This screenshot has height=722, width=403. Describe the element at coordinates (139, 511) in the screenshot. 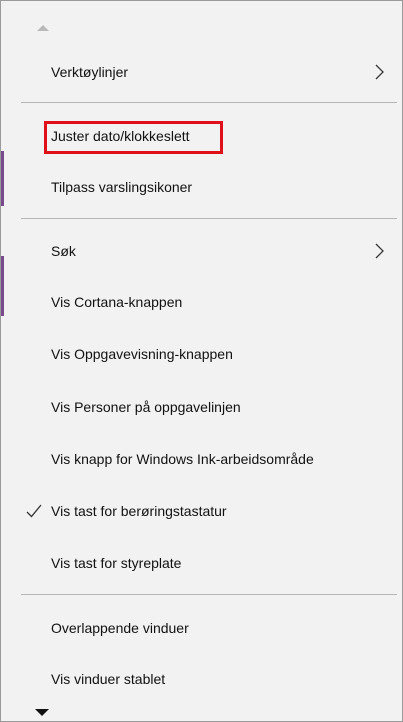

I see `menu-item-label: Vis tast for berøringstastatur` at that location.